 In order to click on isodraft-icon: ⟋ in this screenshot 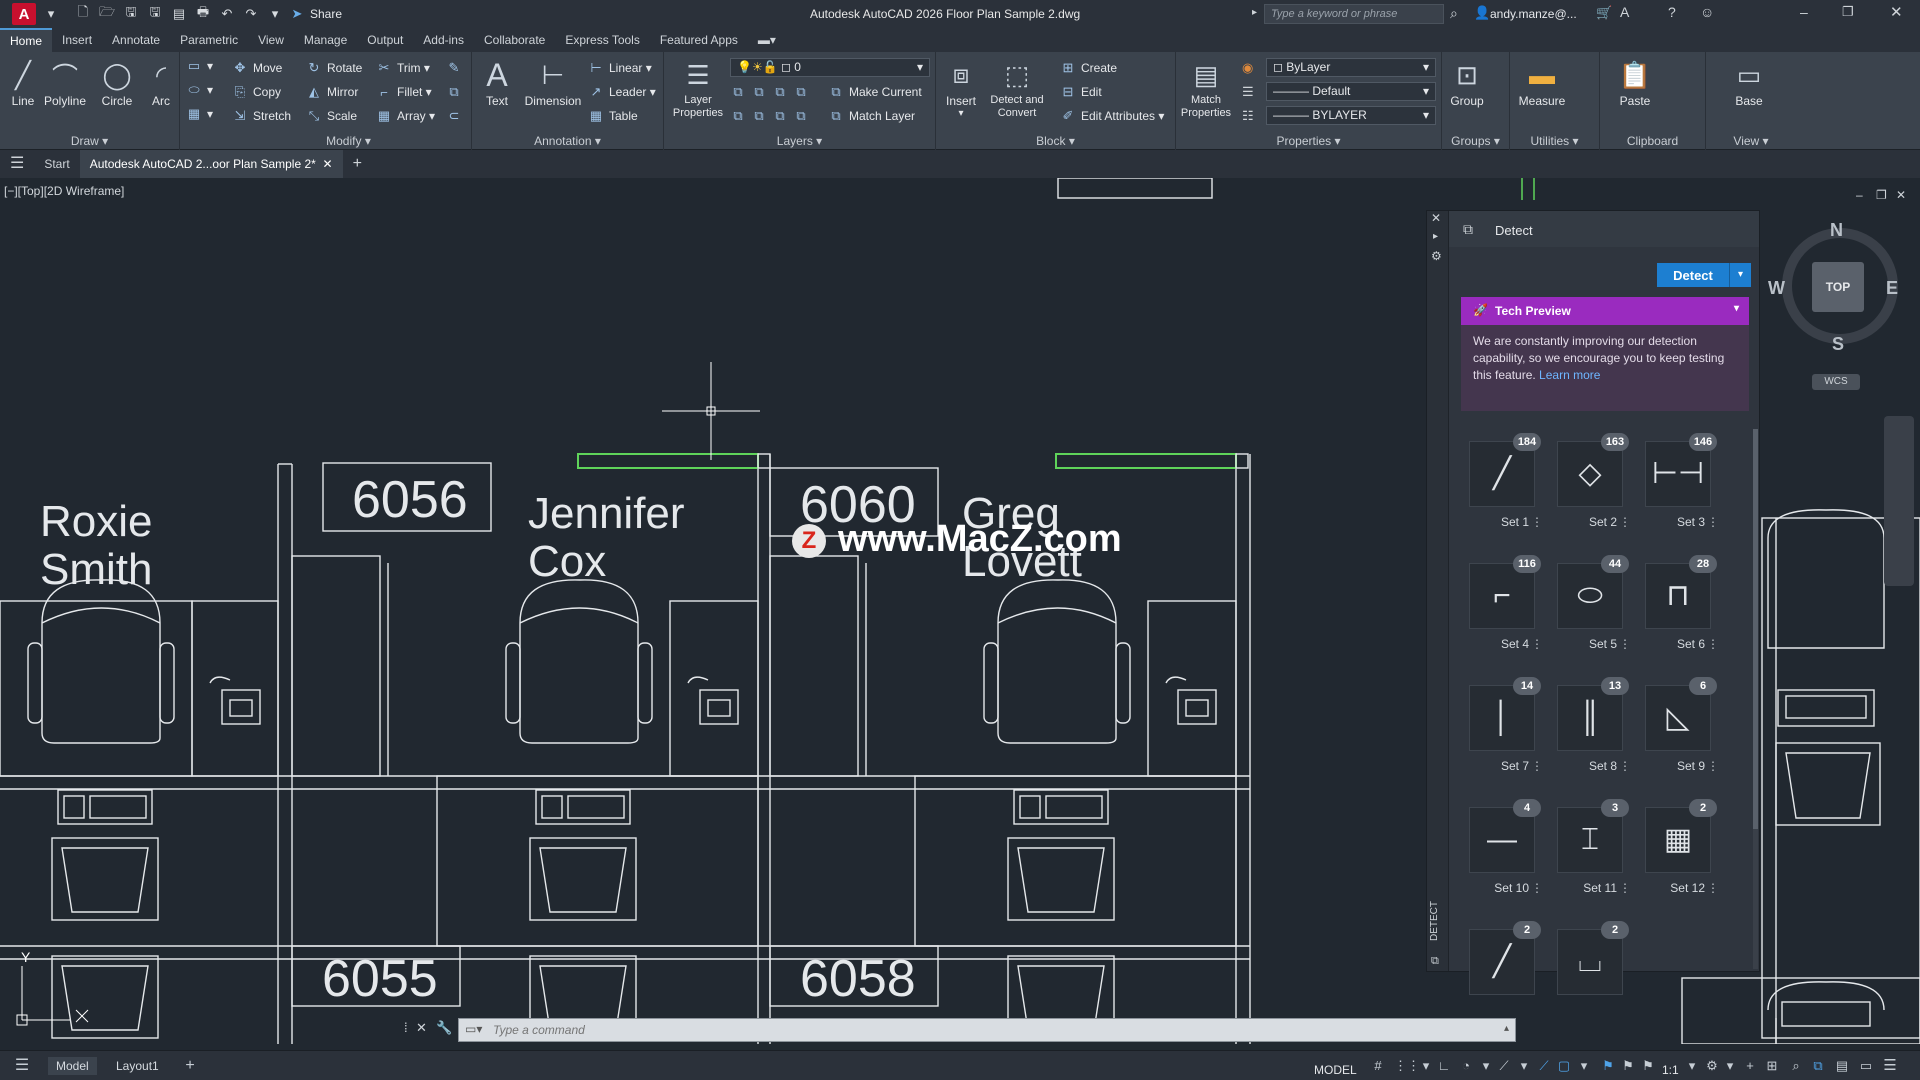, I will do `click(1504, 1066)`.